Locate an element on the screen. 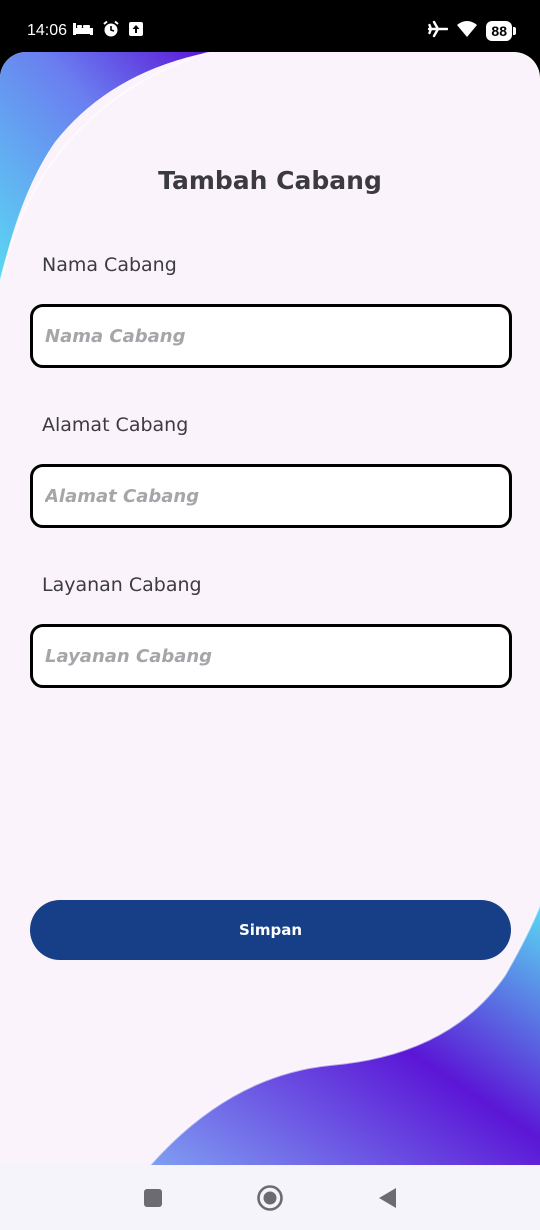 Image resolution: width=540 pixels, height=1230 pixels. upload-icon is located at coordinates (136, 31).